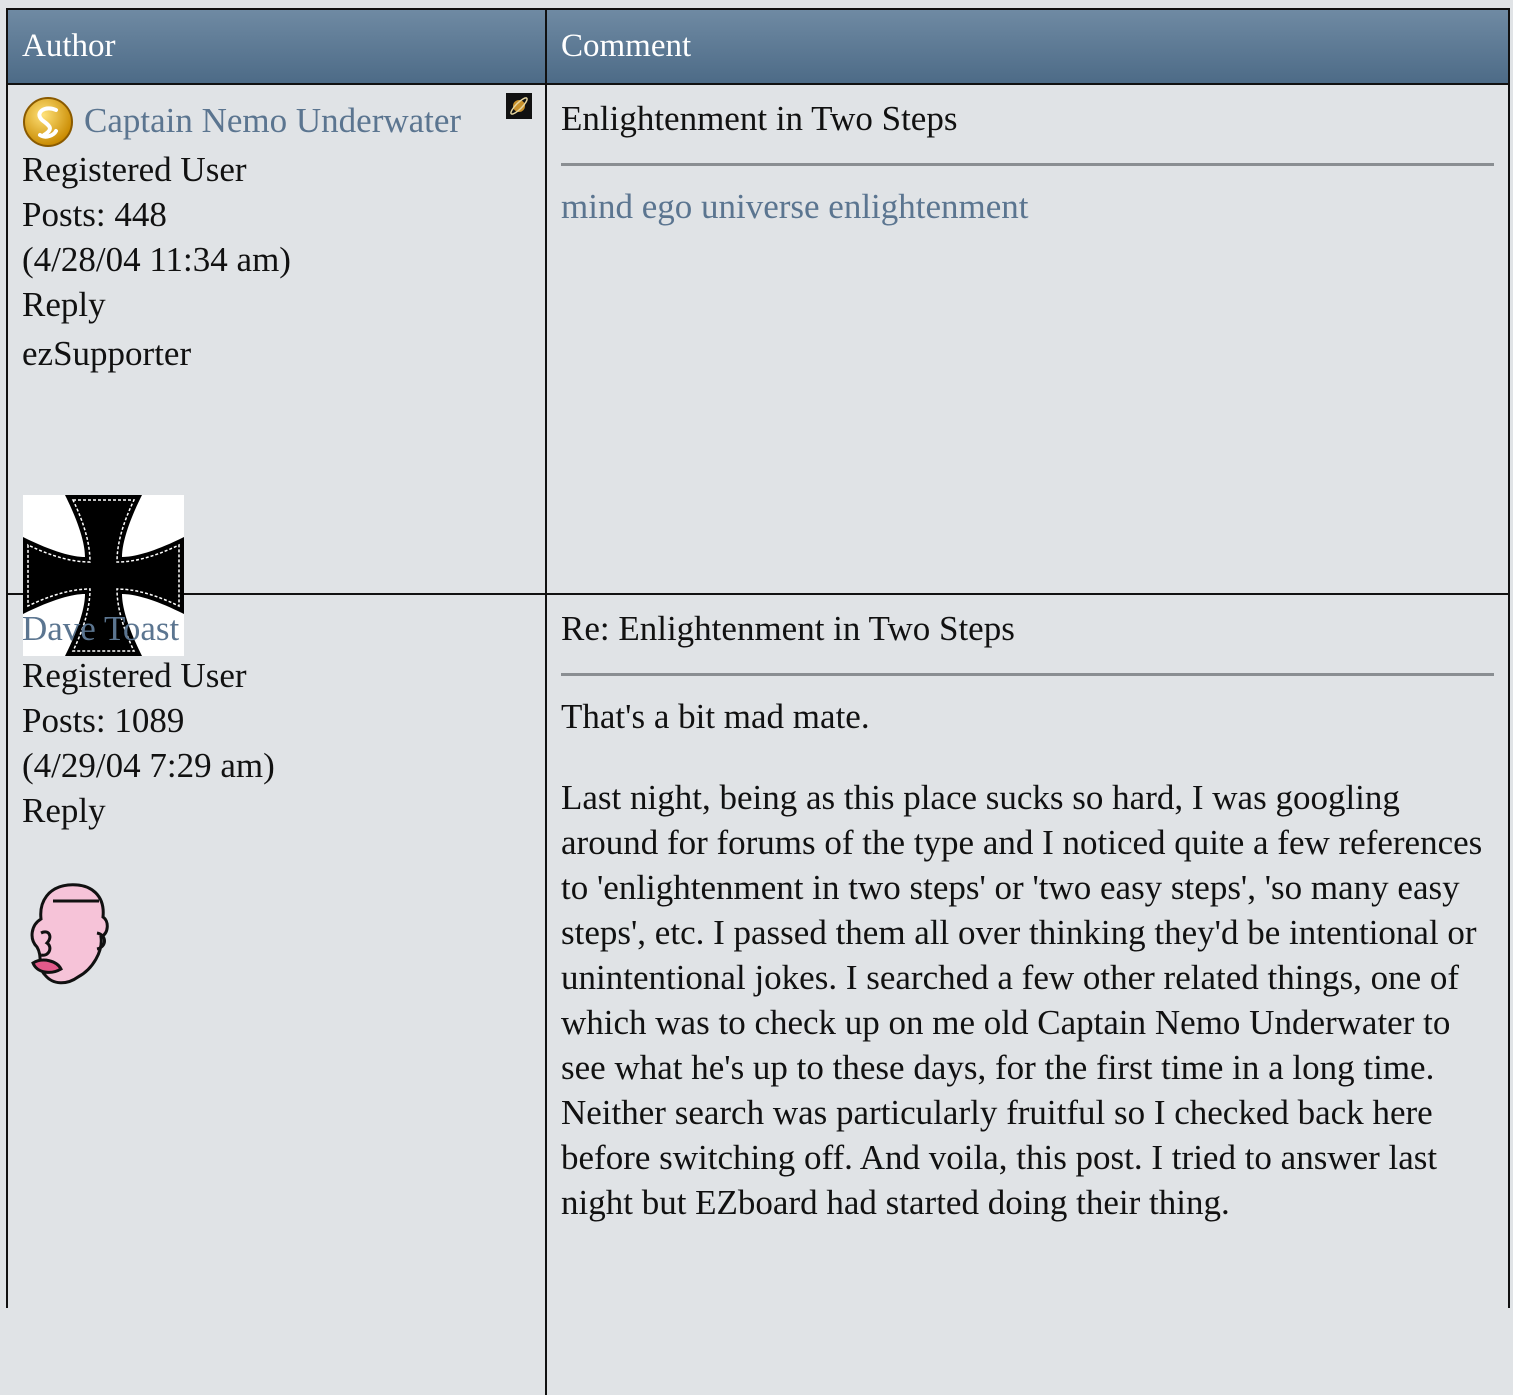 The width and height of the screenshot is (1513, 1395). I want to click on supporter-badge: ezSupporter, so click(107, 353).